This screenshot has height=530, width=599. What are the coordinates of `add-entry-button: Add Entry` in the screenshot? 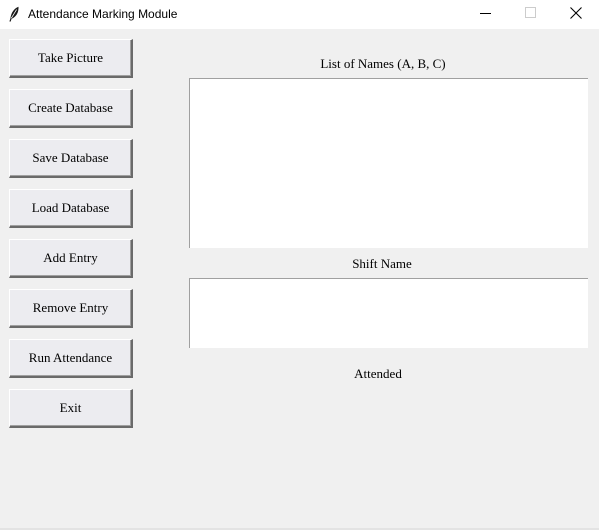 It's located at (71, 258).